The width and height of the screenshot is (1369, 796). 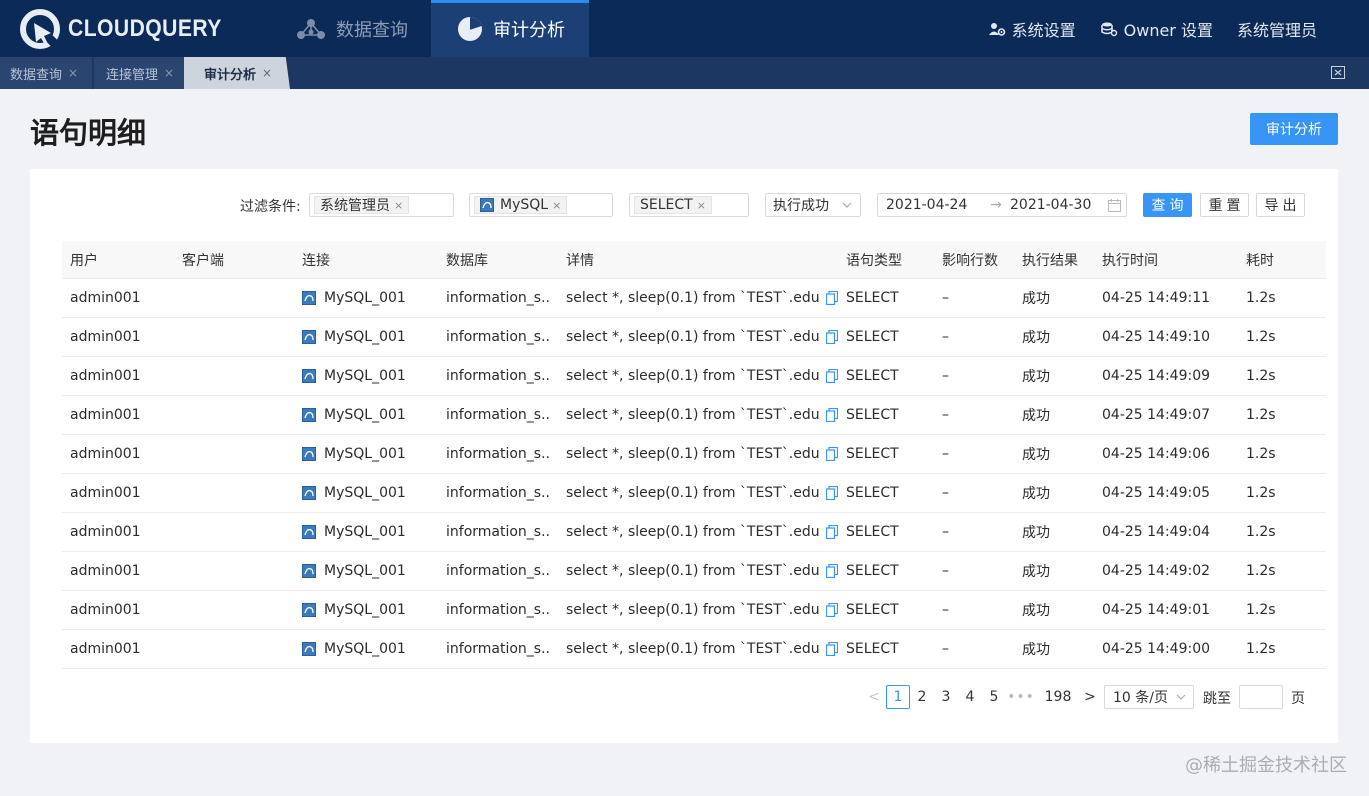 I want to click on query-button: 查询, so click(x=1167, y=205).